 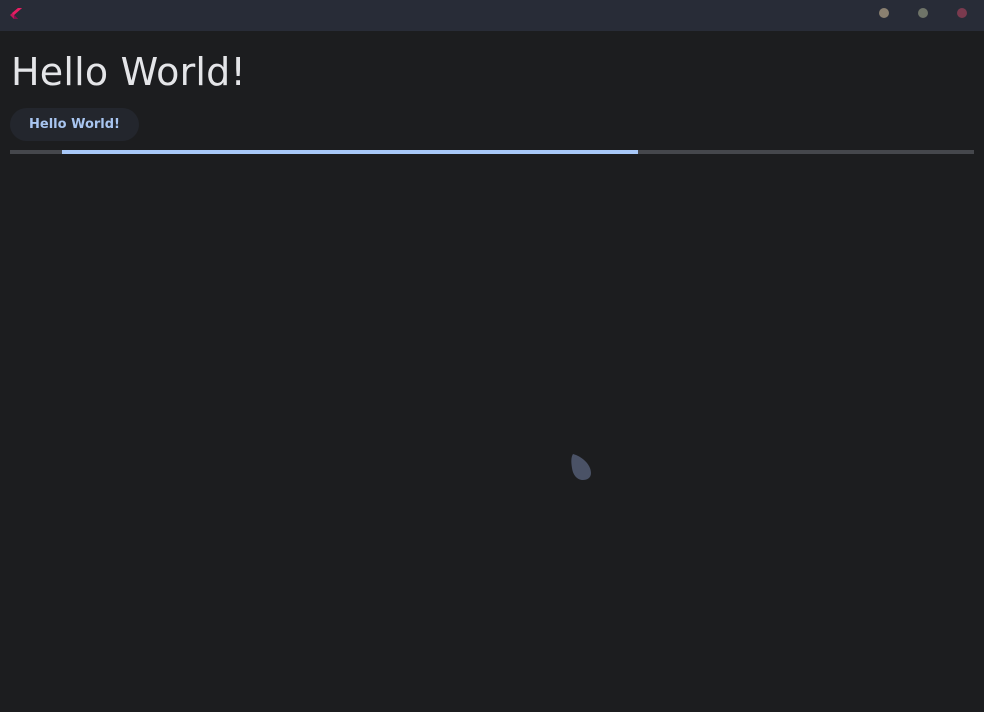 What do you see at coordinates (350, 152) in the screenshot?
I see `progress-indicator` at bounding box center [350, 152].